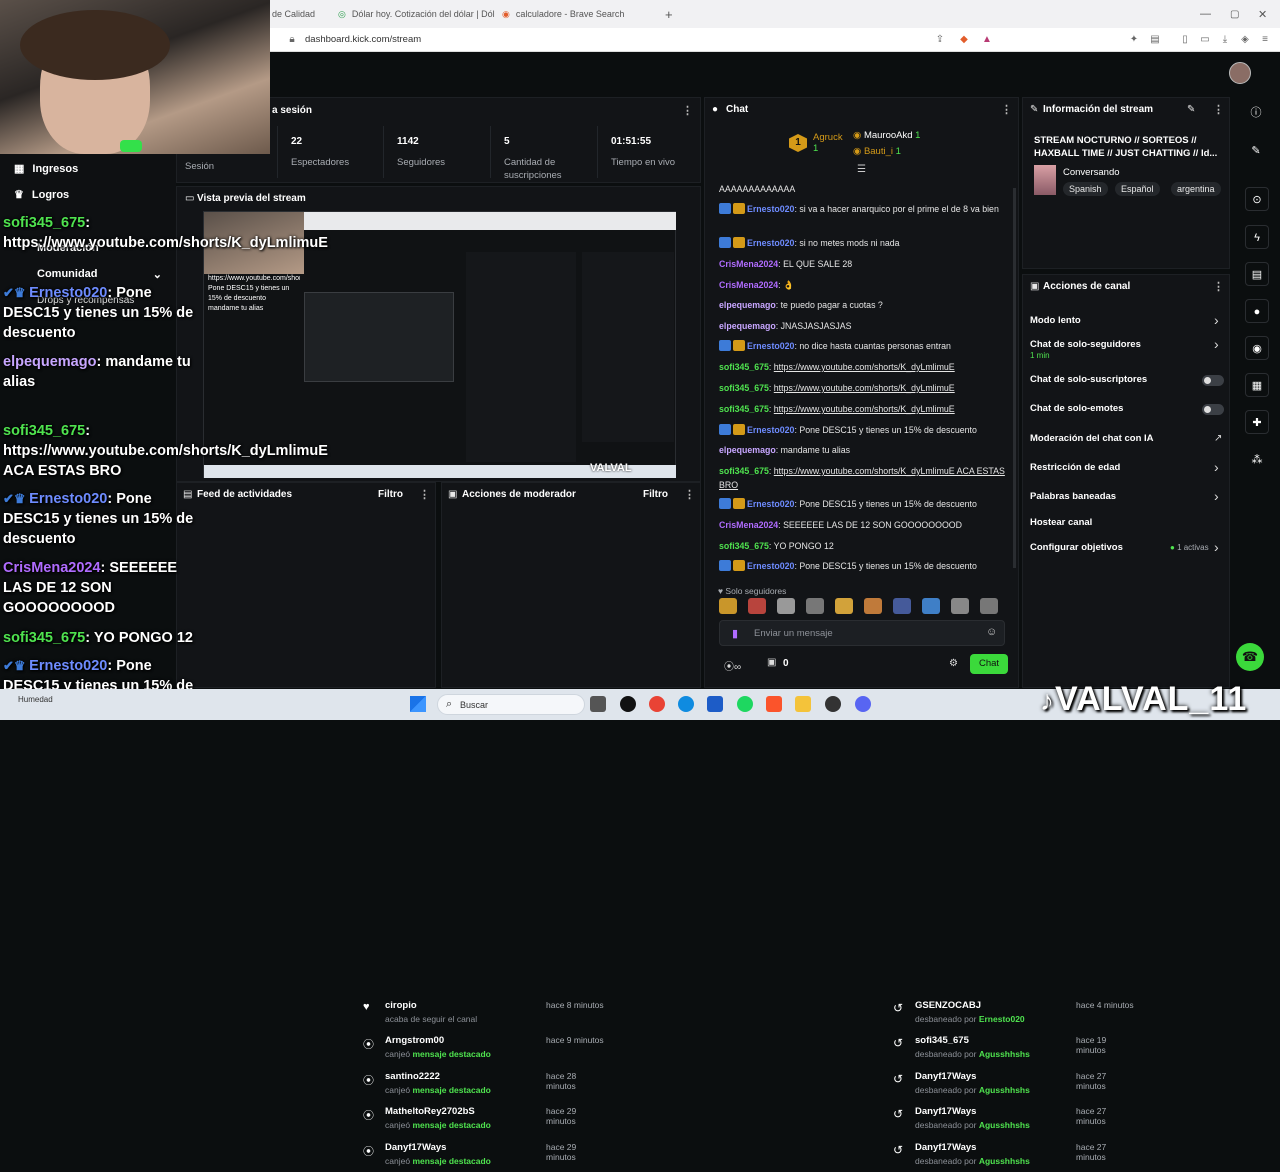  Describe the element at coordinates (363, 39) in the screenshot. I see `url-input: dashboard.kick.com/stream` at that location.